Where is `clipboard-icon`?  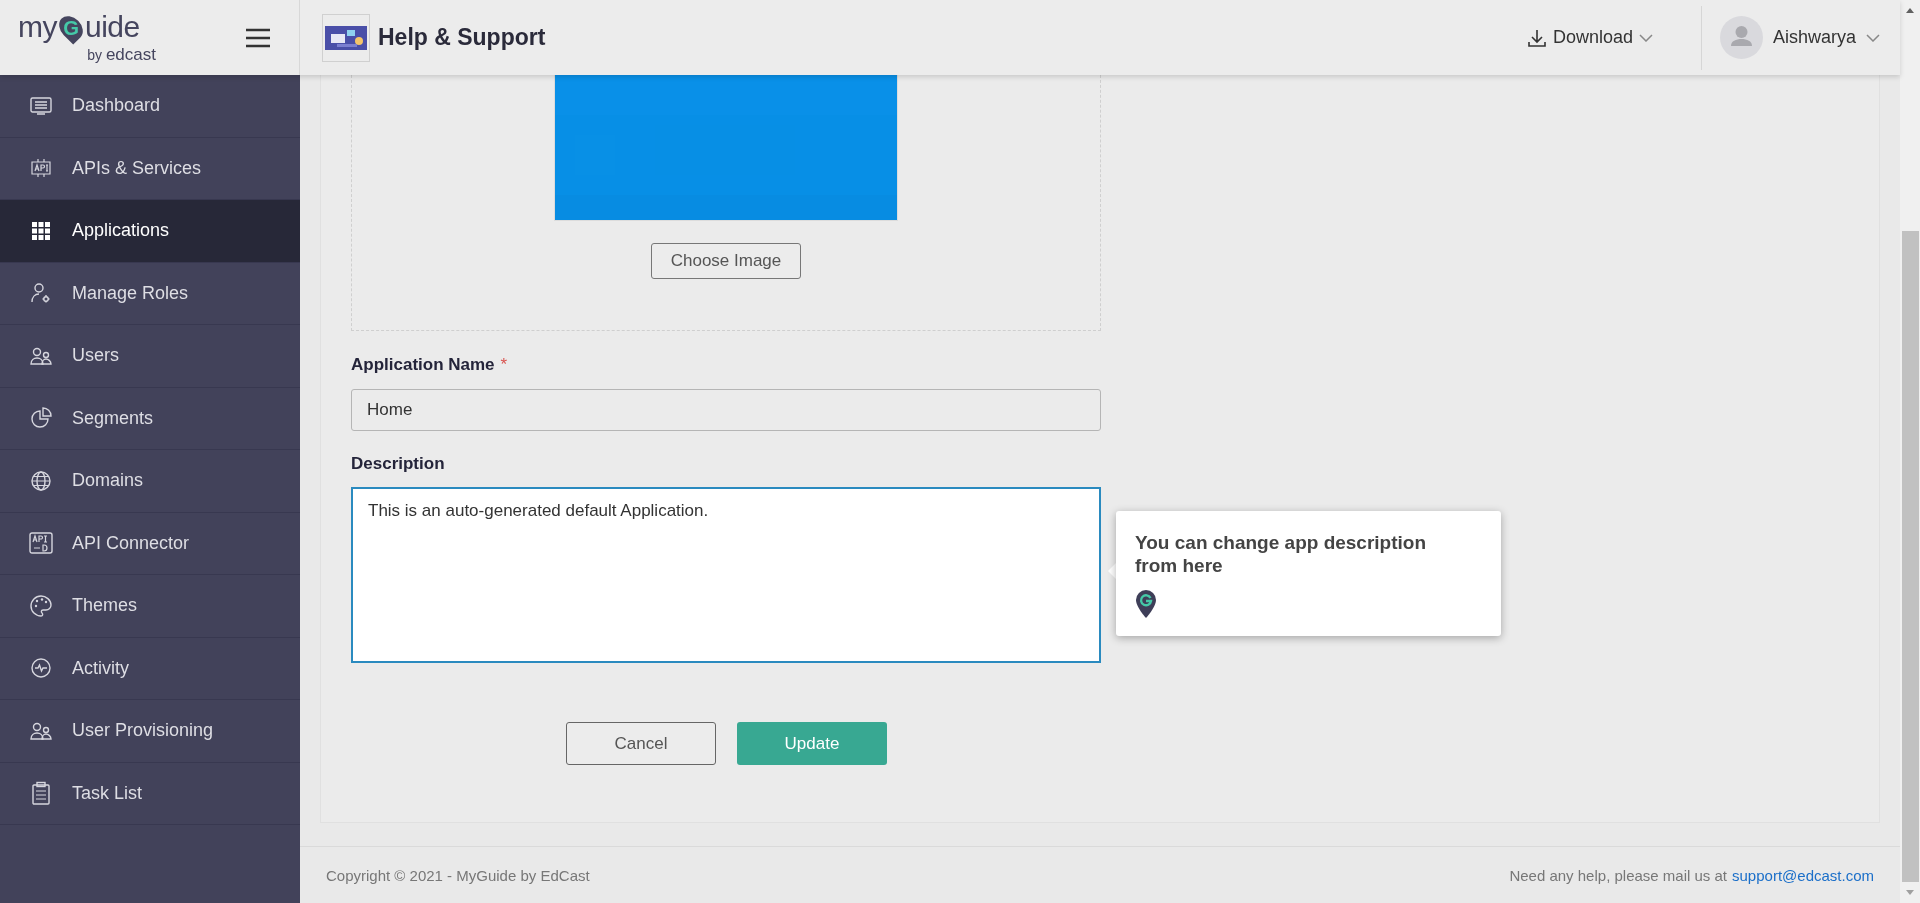
clipboard-icon is located at coordinates (41, 793).